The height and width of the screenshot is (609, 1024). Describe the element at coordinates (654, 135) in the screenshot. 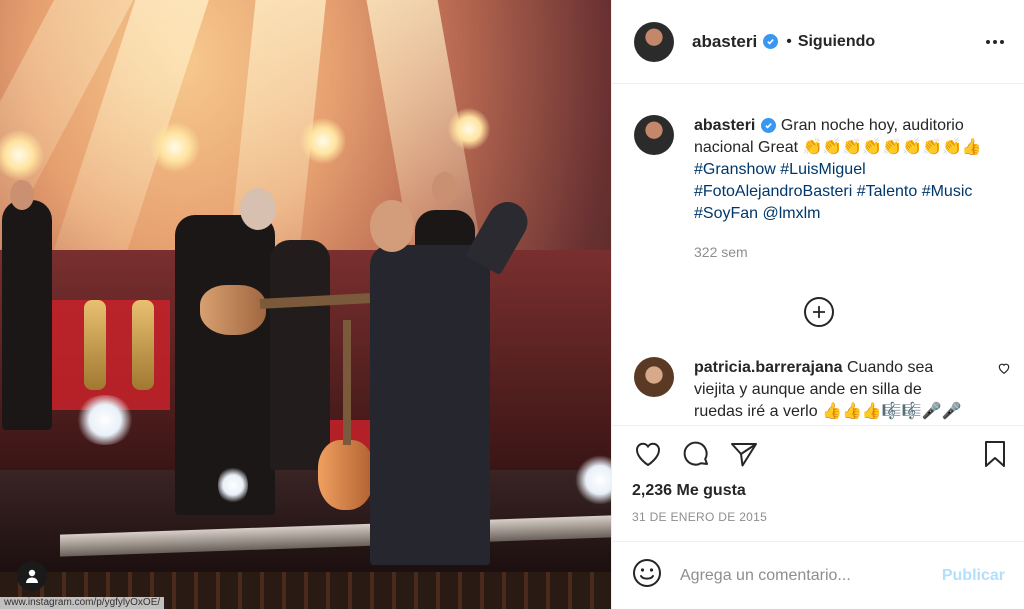

I see `caption-author-avatar` at that location.